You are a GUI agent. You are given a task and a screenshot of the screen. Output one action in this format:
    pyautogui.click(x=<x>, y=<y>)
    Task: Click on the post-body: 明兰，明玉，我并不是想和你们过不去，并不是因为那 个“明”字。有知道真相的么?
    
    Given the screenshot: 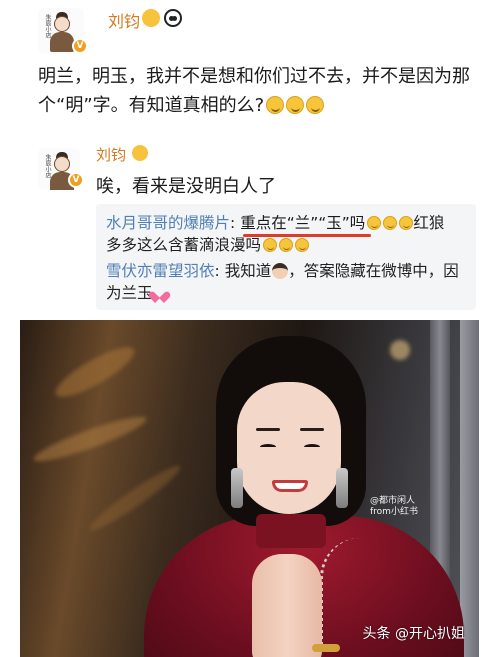 What is the action you would take?
    pyautogui.click(x=258, y=91)
    